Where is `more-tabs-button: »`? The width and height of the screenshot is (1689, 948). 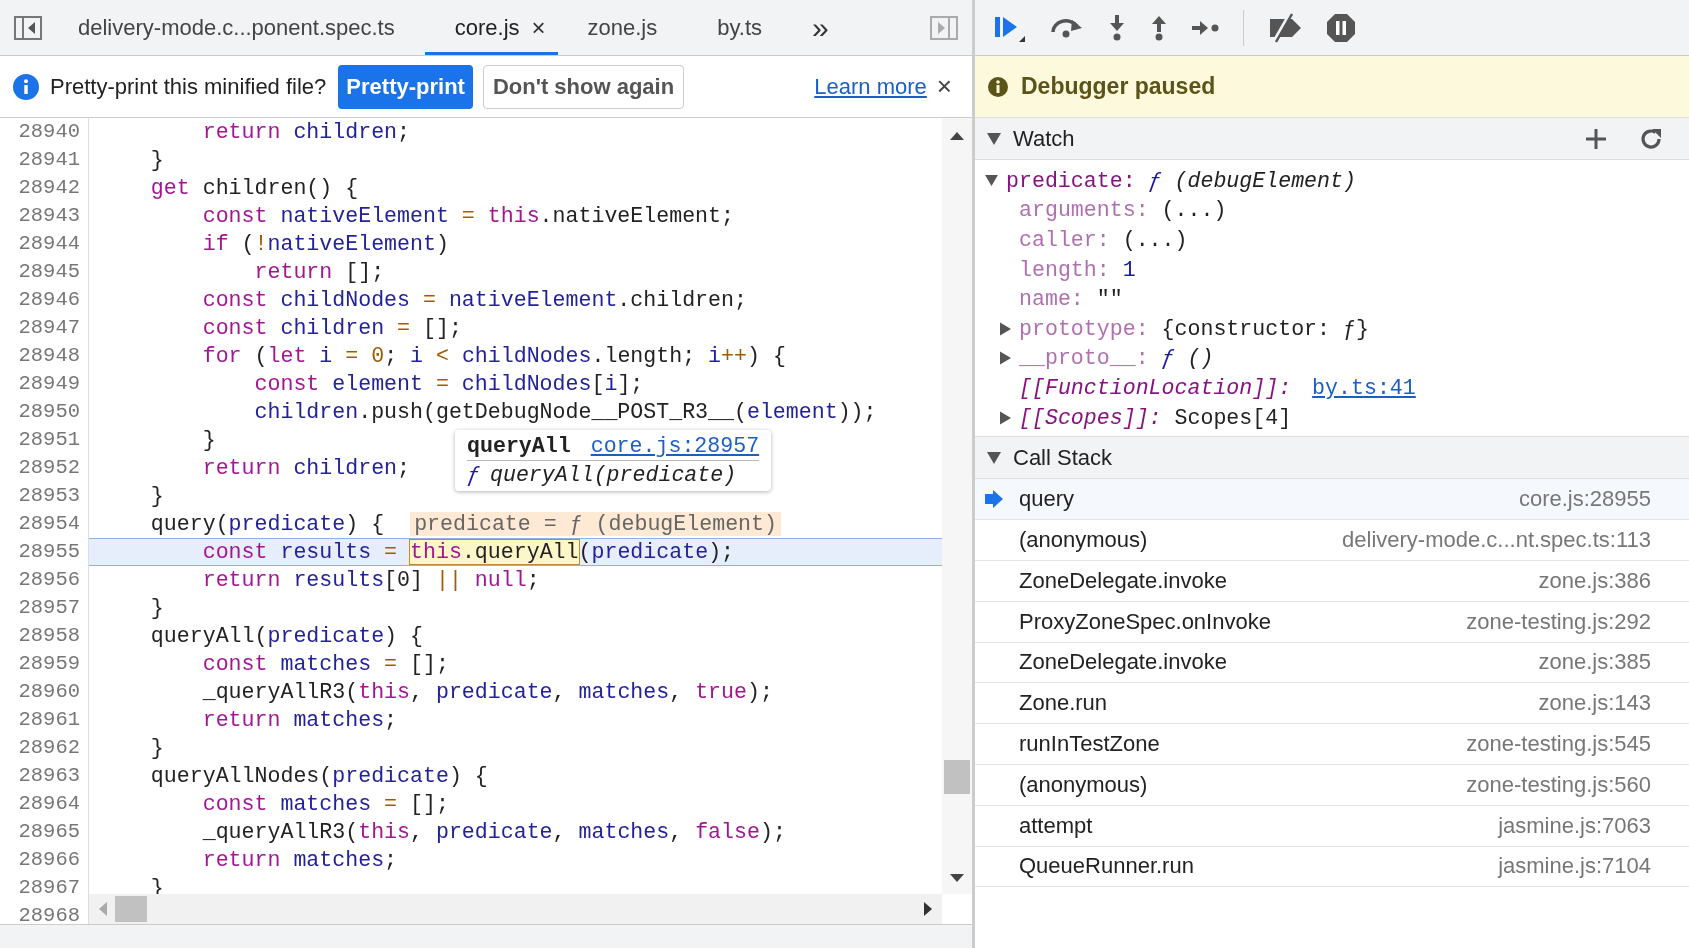
more-tabs-button: » is located at coordinates (820, 27).